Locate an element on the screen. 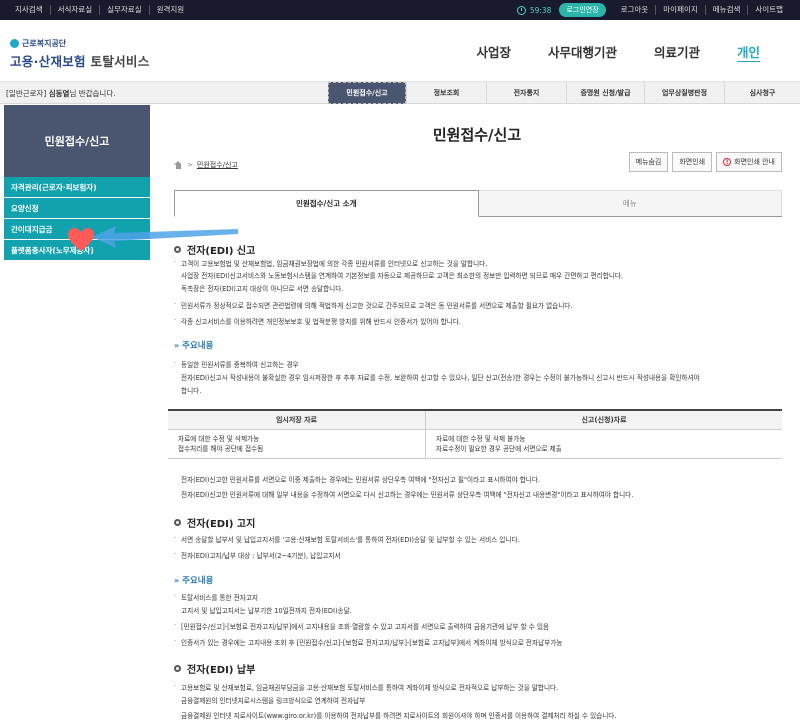 The width and height of the screenshot is (800, 724). text-line: 합니다. is located at coordinates (191, 391).